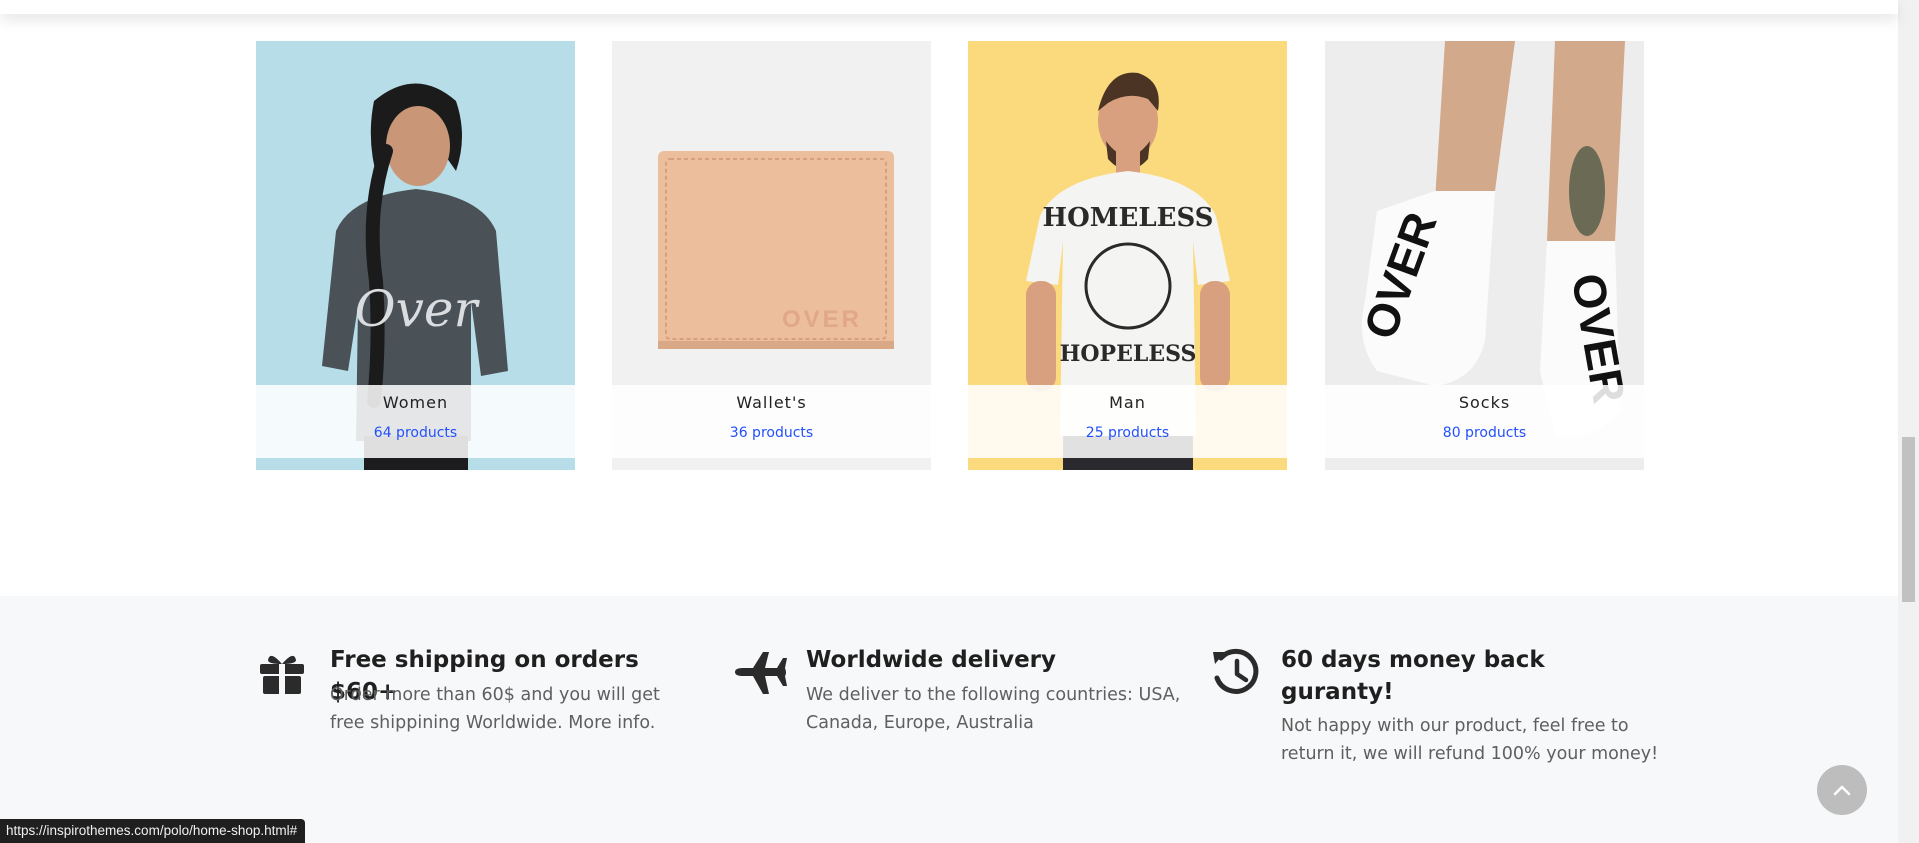 This screenshot has width=1919, height=843. What do you see at coordinates (1908, 421) in the screenshot?
I see `vertical-scrollbar` at bounding box center [1908, 421].